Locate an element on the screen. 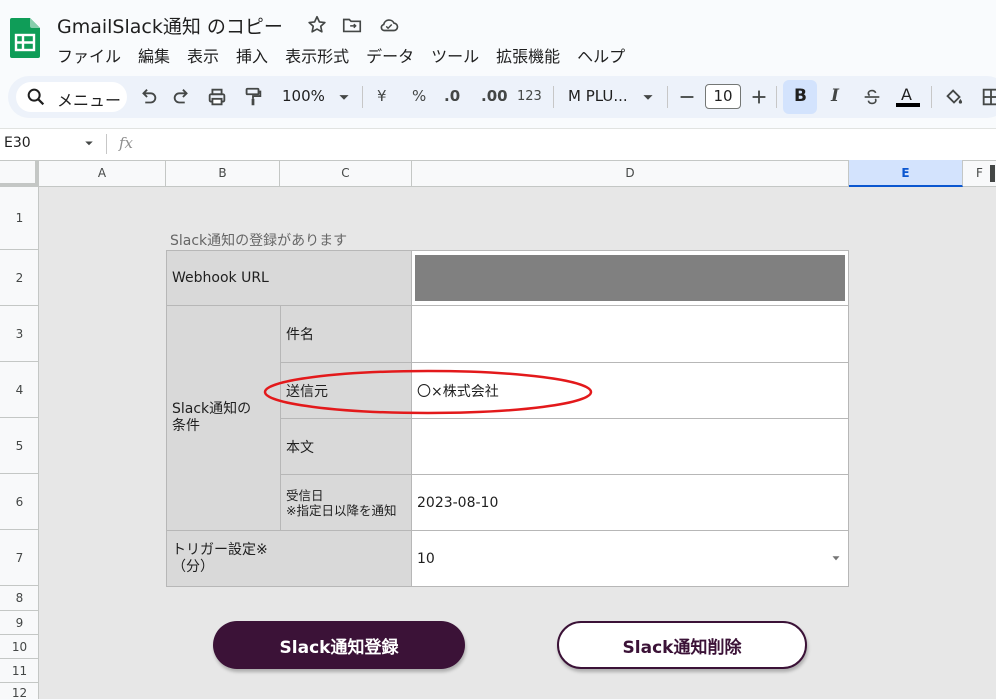 Image resolution: width=996 pixels, height=700 pixels. register-slack-button: Slack通知登録 is located at coordinates (339, 645).